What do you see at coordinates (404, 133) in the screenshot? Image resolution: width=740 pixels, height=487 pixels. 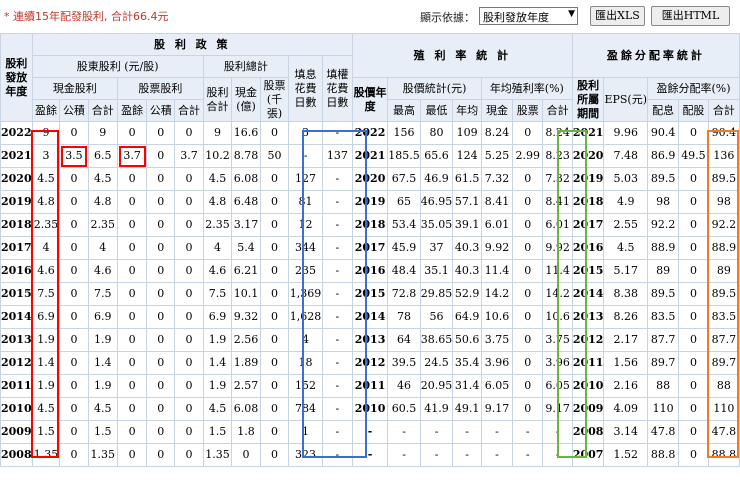 I see `cell-price-high: 156` at bounding box center [404, 133].